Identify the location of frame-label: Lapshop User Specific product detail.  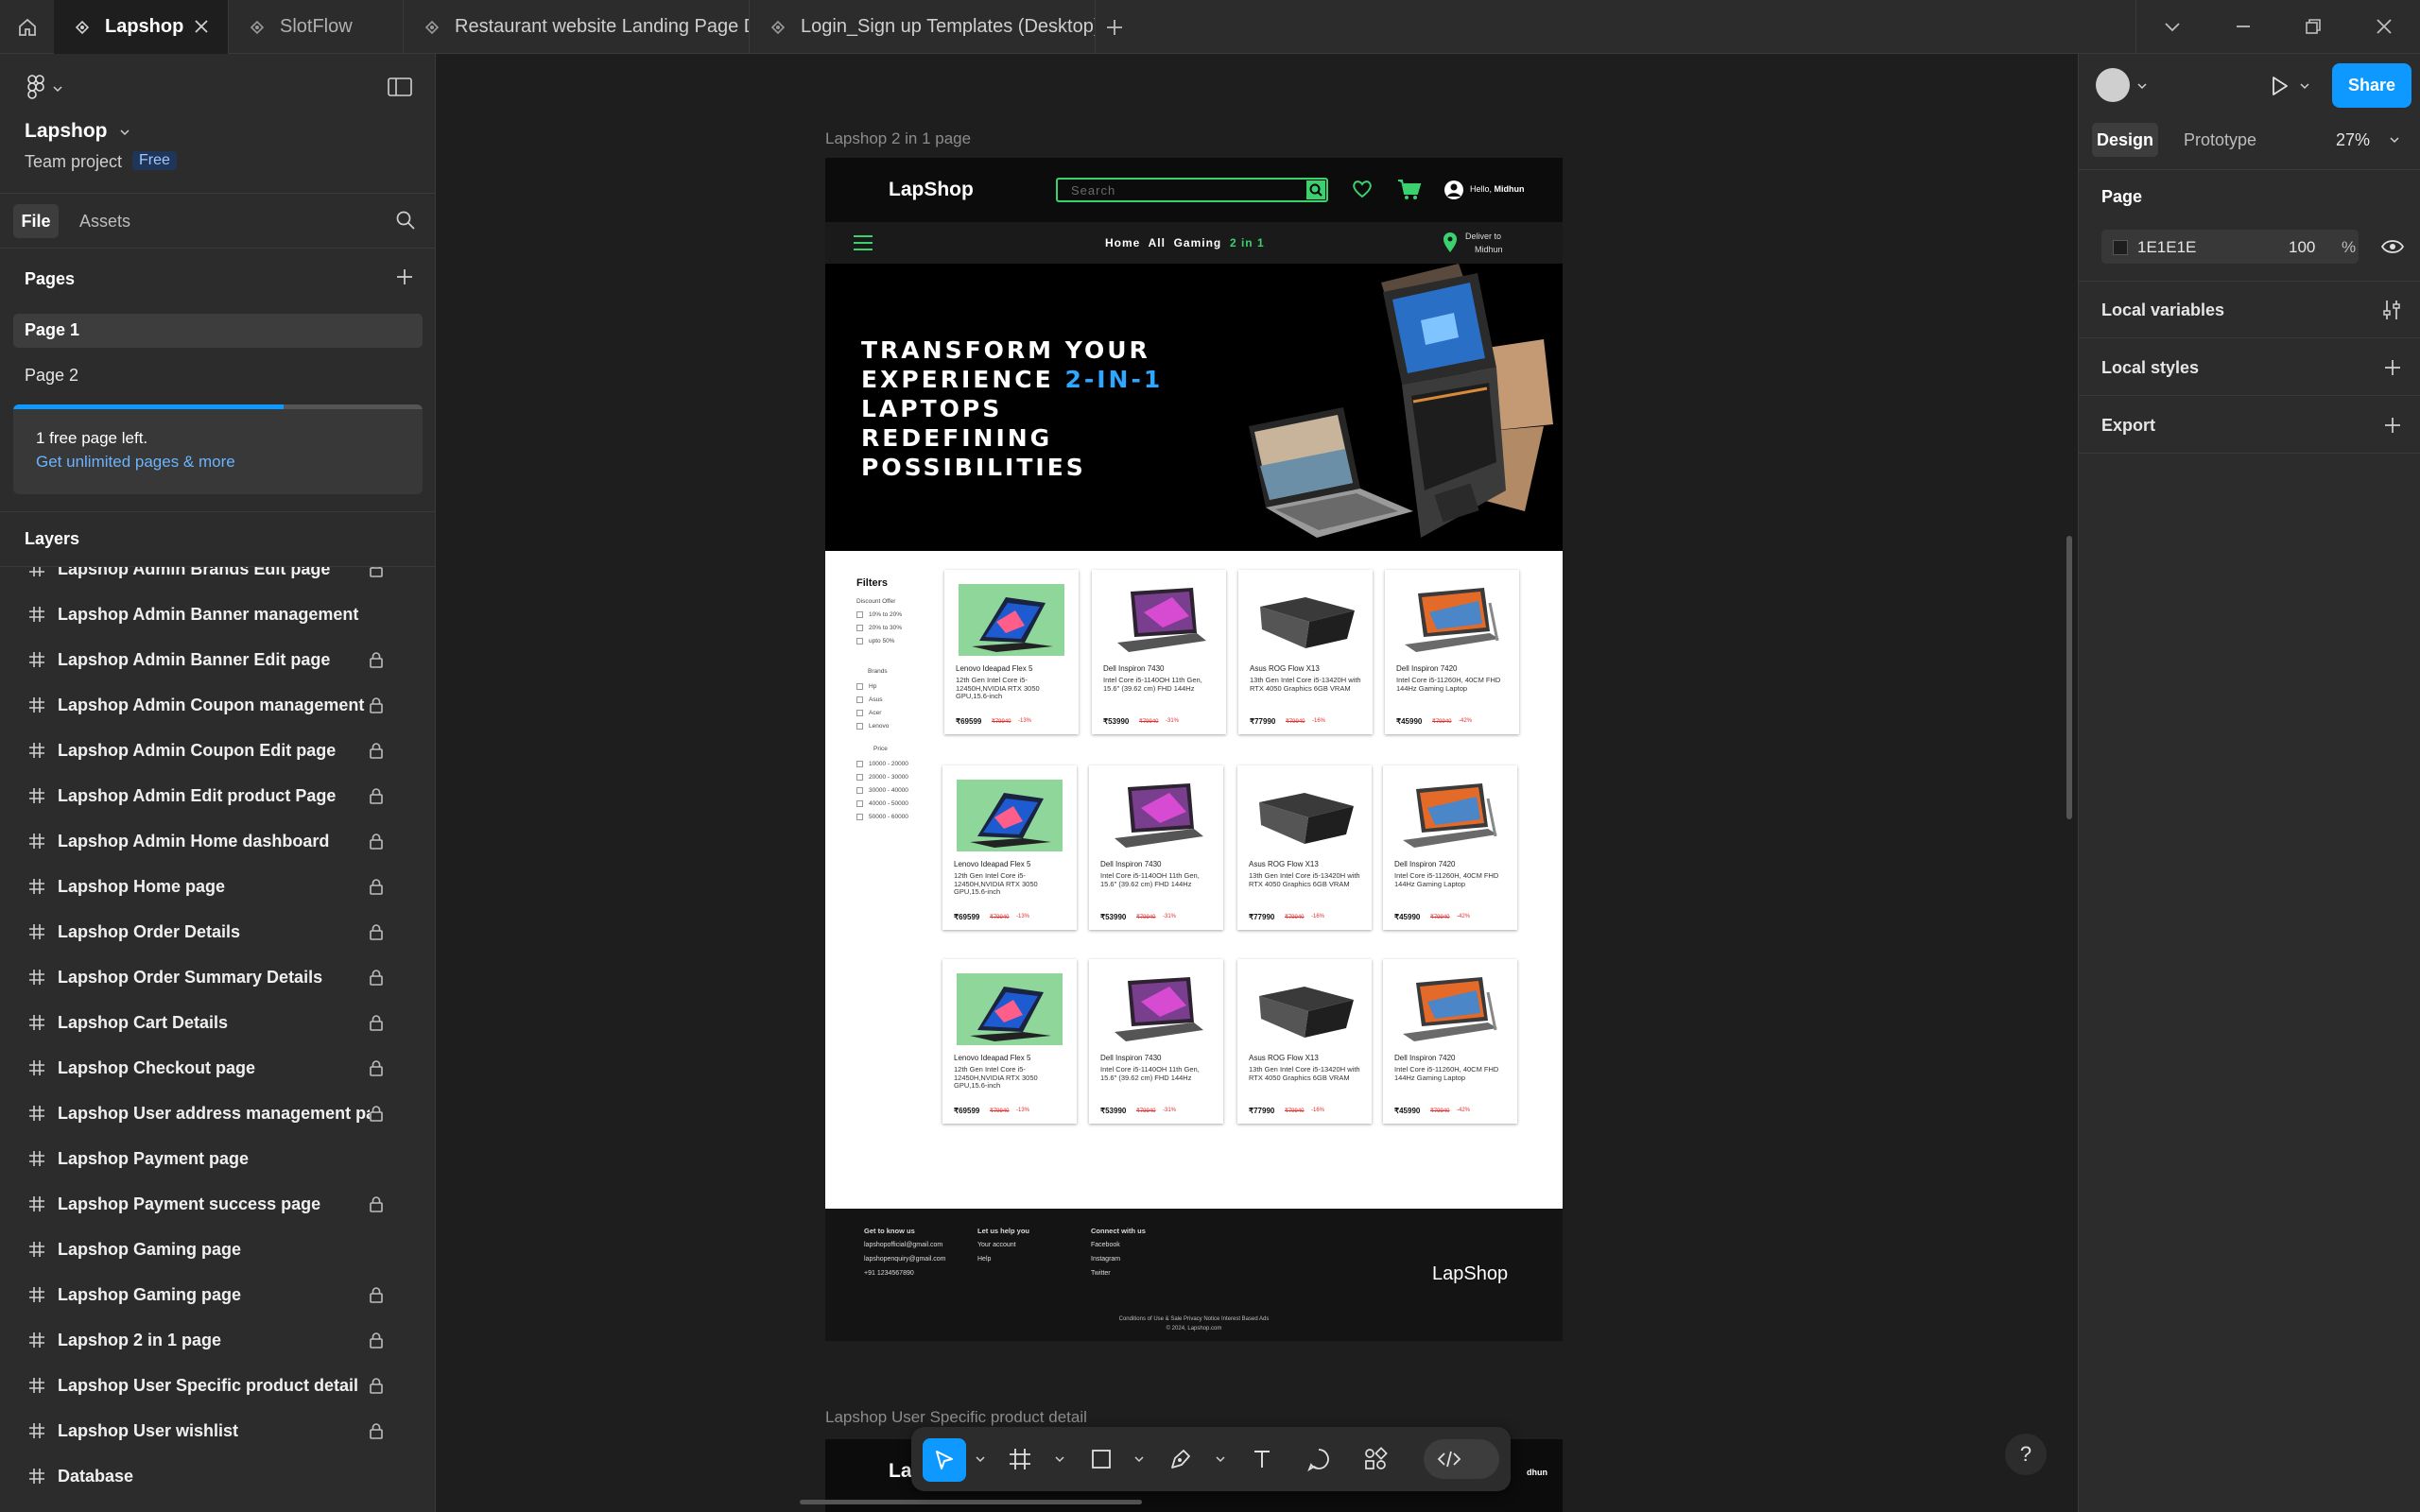
(956, 1417).